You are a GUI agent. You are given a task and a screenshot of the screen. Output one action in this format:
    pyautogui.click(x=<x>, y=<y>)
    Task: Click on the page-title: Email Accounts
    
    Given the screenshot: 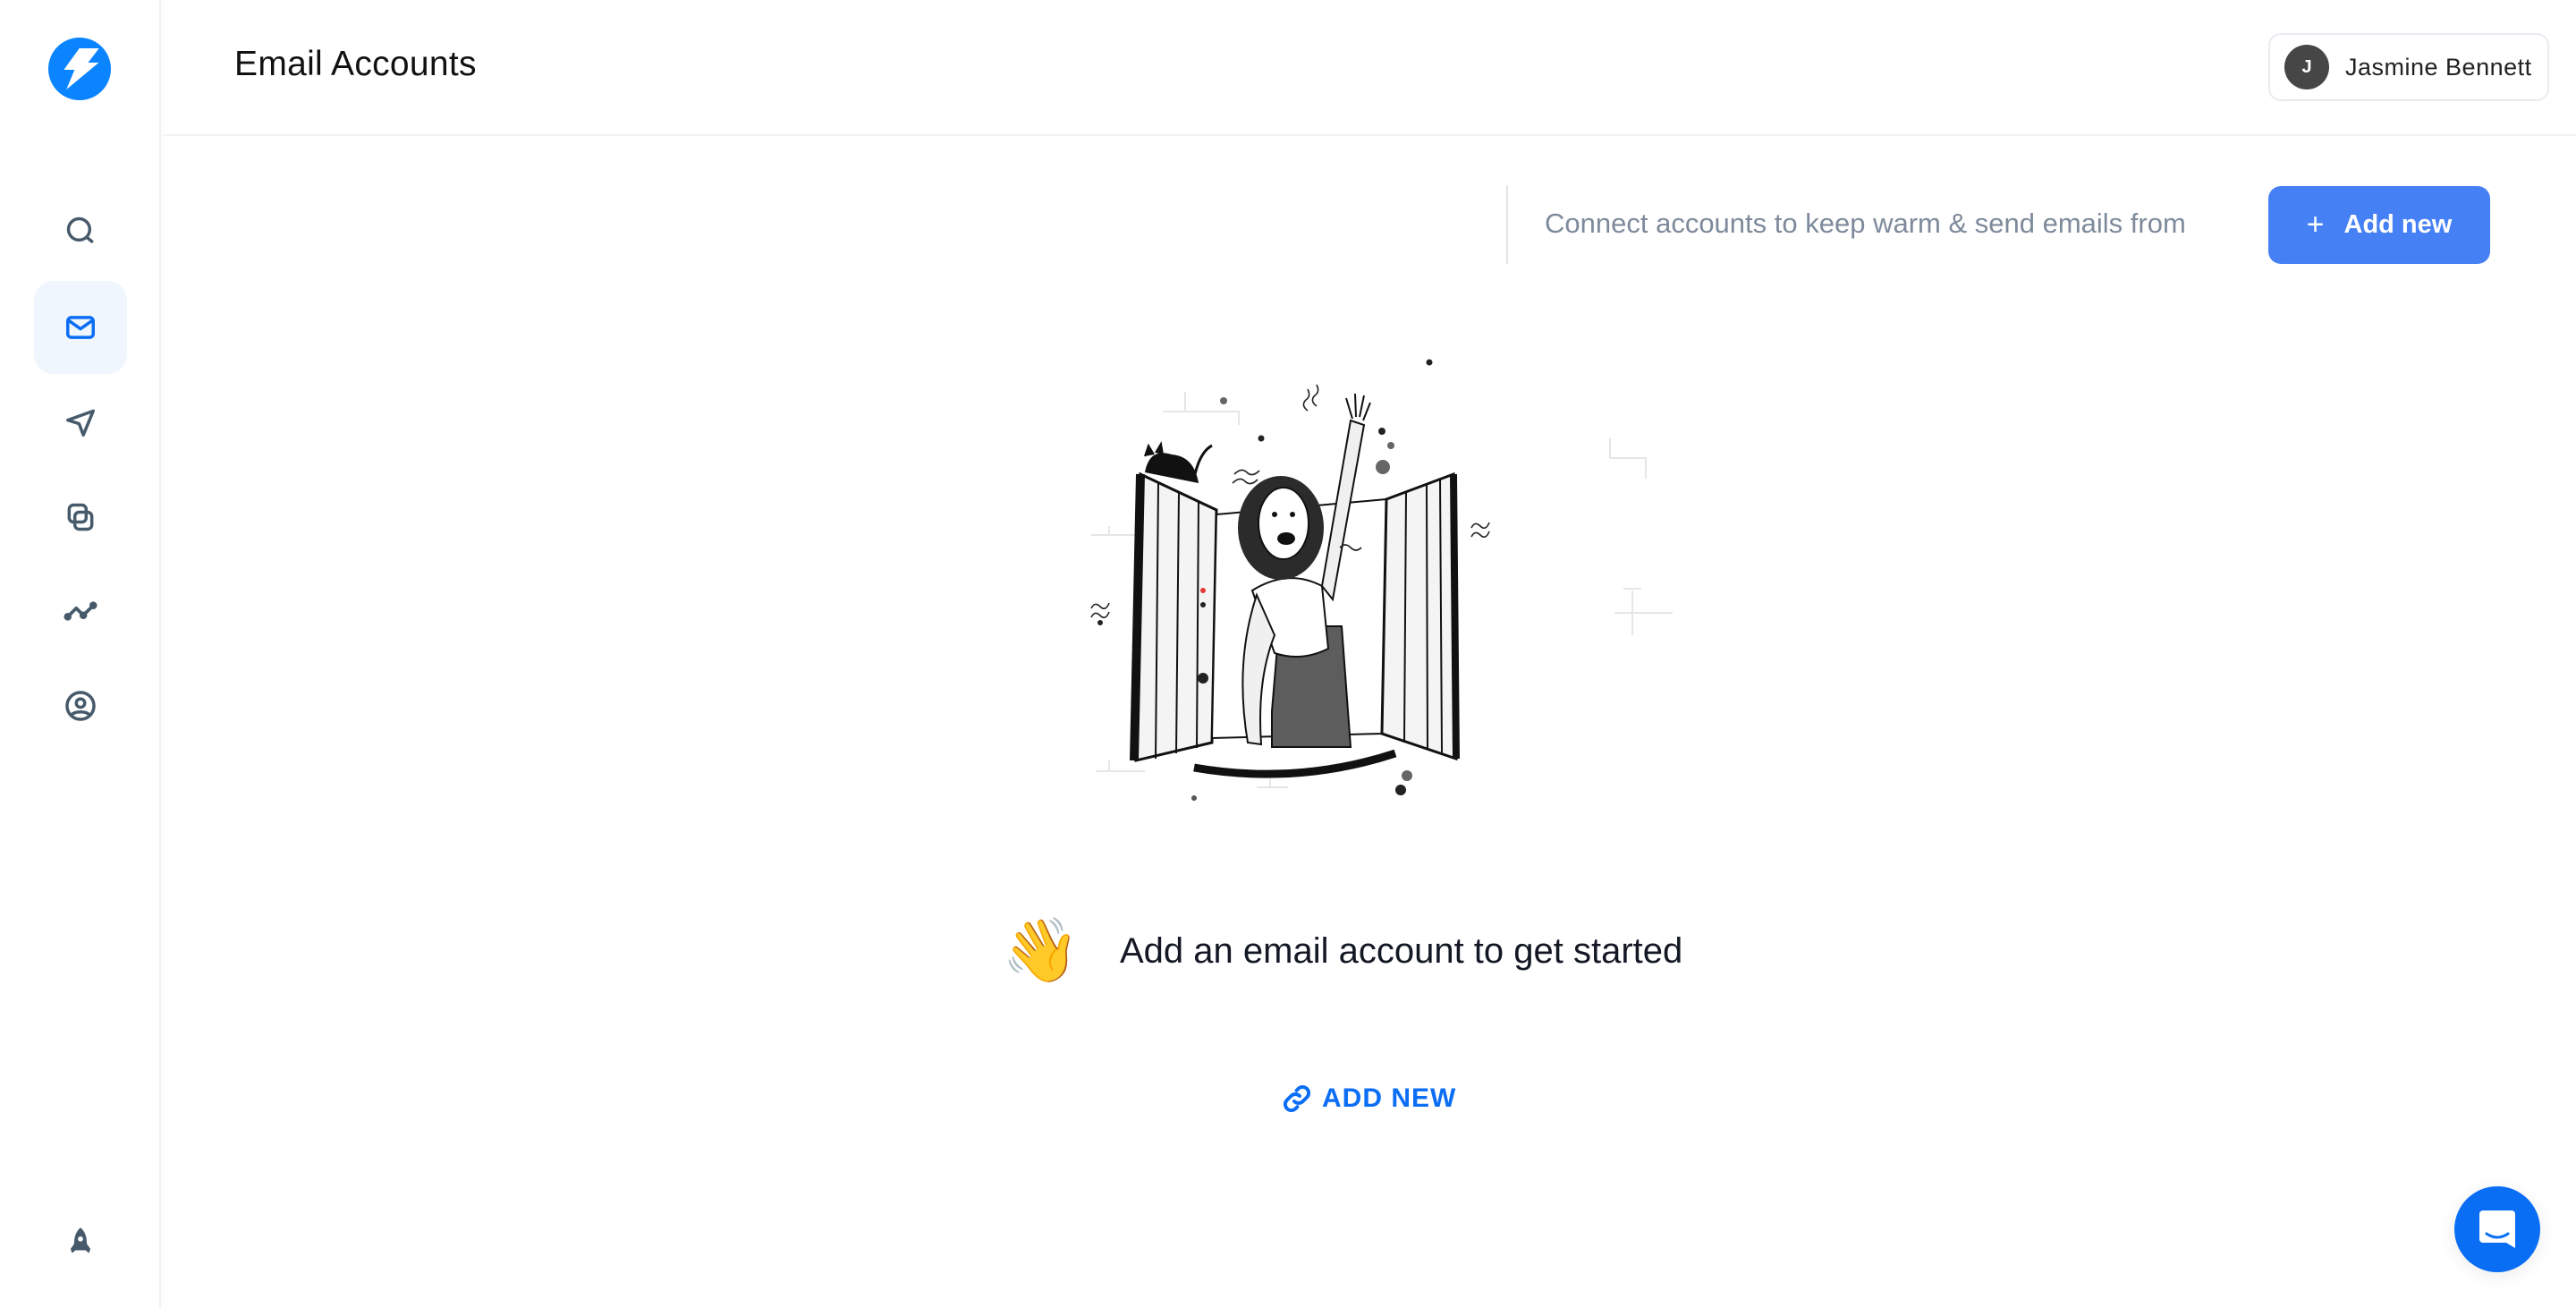 What is the action you would take?
    pyautogui.click(x=355, y=64)
    